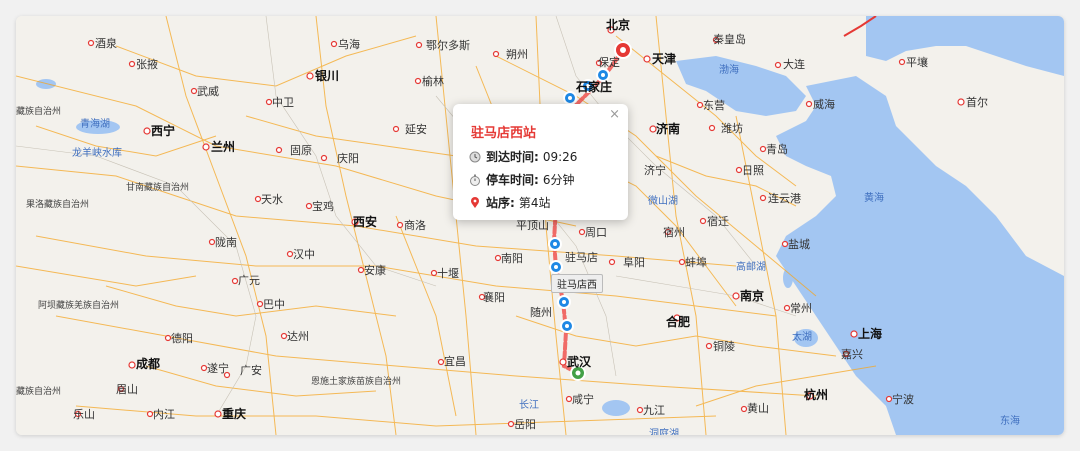 This screenshot has width=1080, height=451. Describe the element at coordinates (714, 105) in the screenshot. I see `city-label: 东营` at that location.